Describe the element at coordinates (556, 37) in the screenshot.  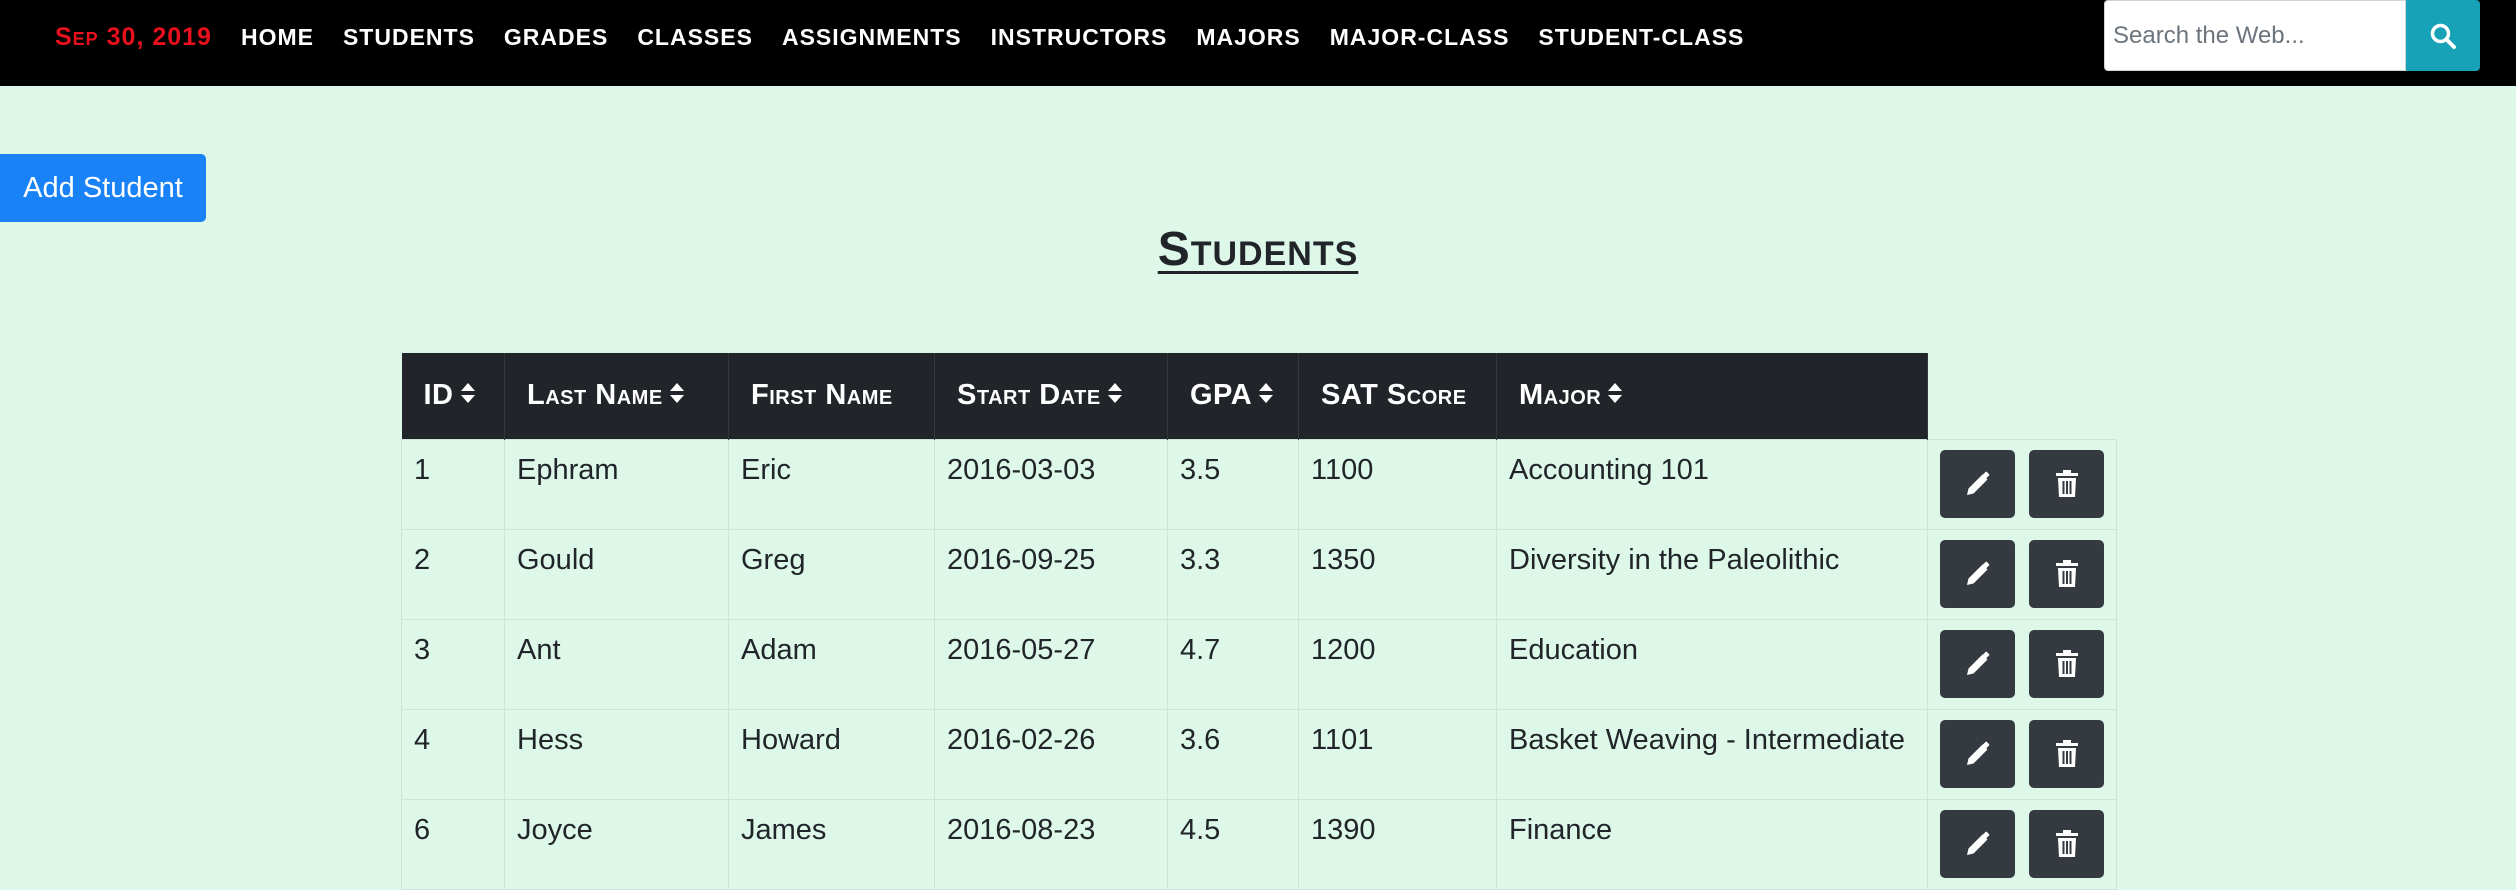
I see `nav-link-grades: GRADES` at that location.